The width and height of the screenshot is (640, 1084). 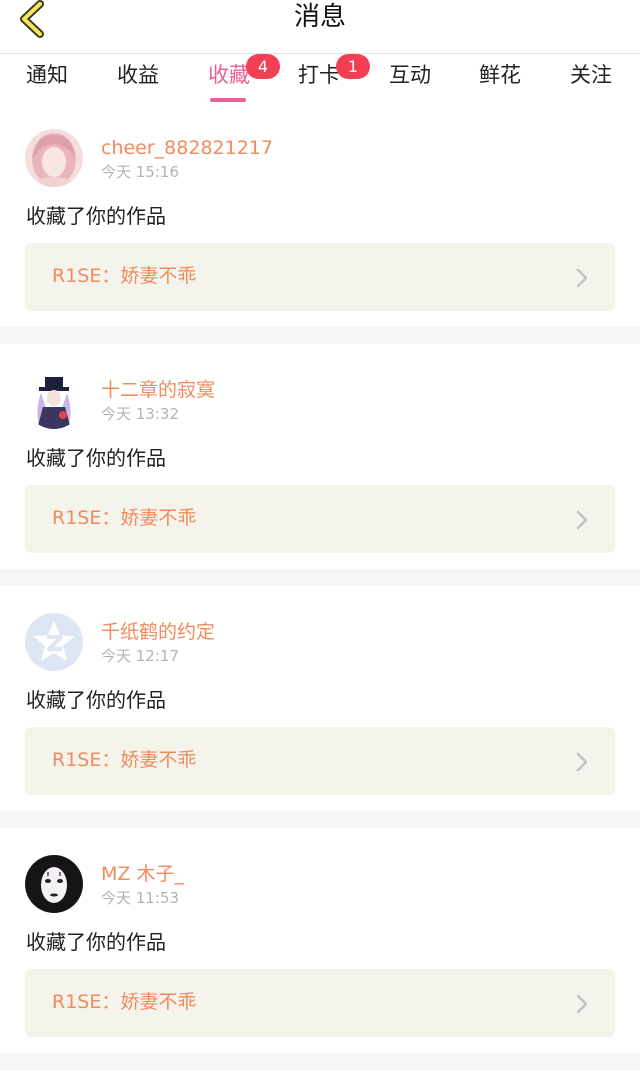 I want to click on tab-checkin: 打卡 1, so click(x=327, y=71).